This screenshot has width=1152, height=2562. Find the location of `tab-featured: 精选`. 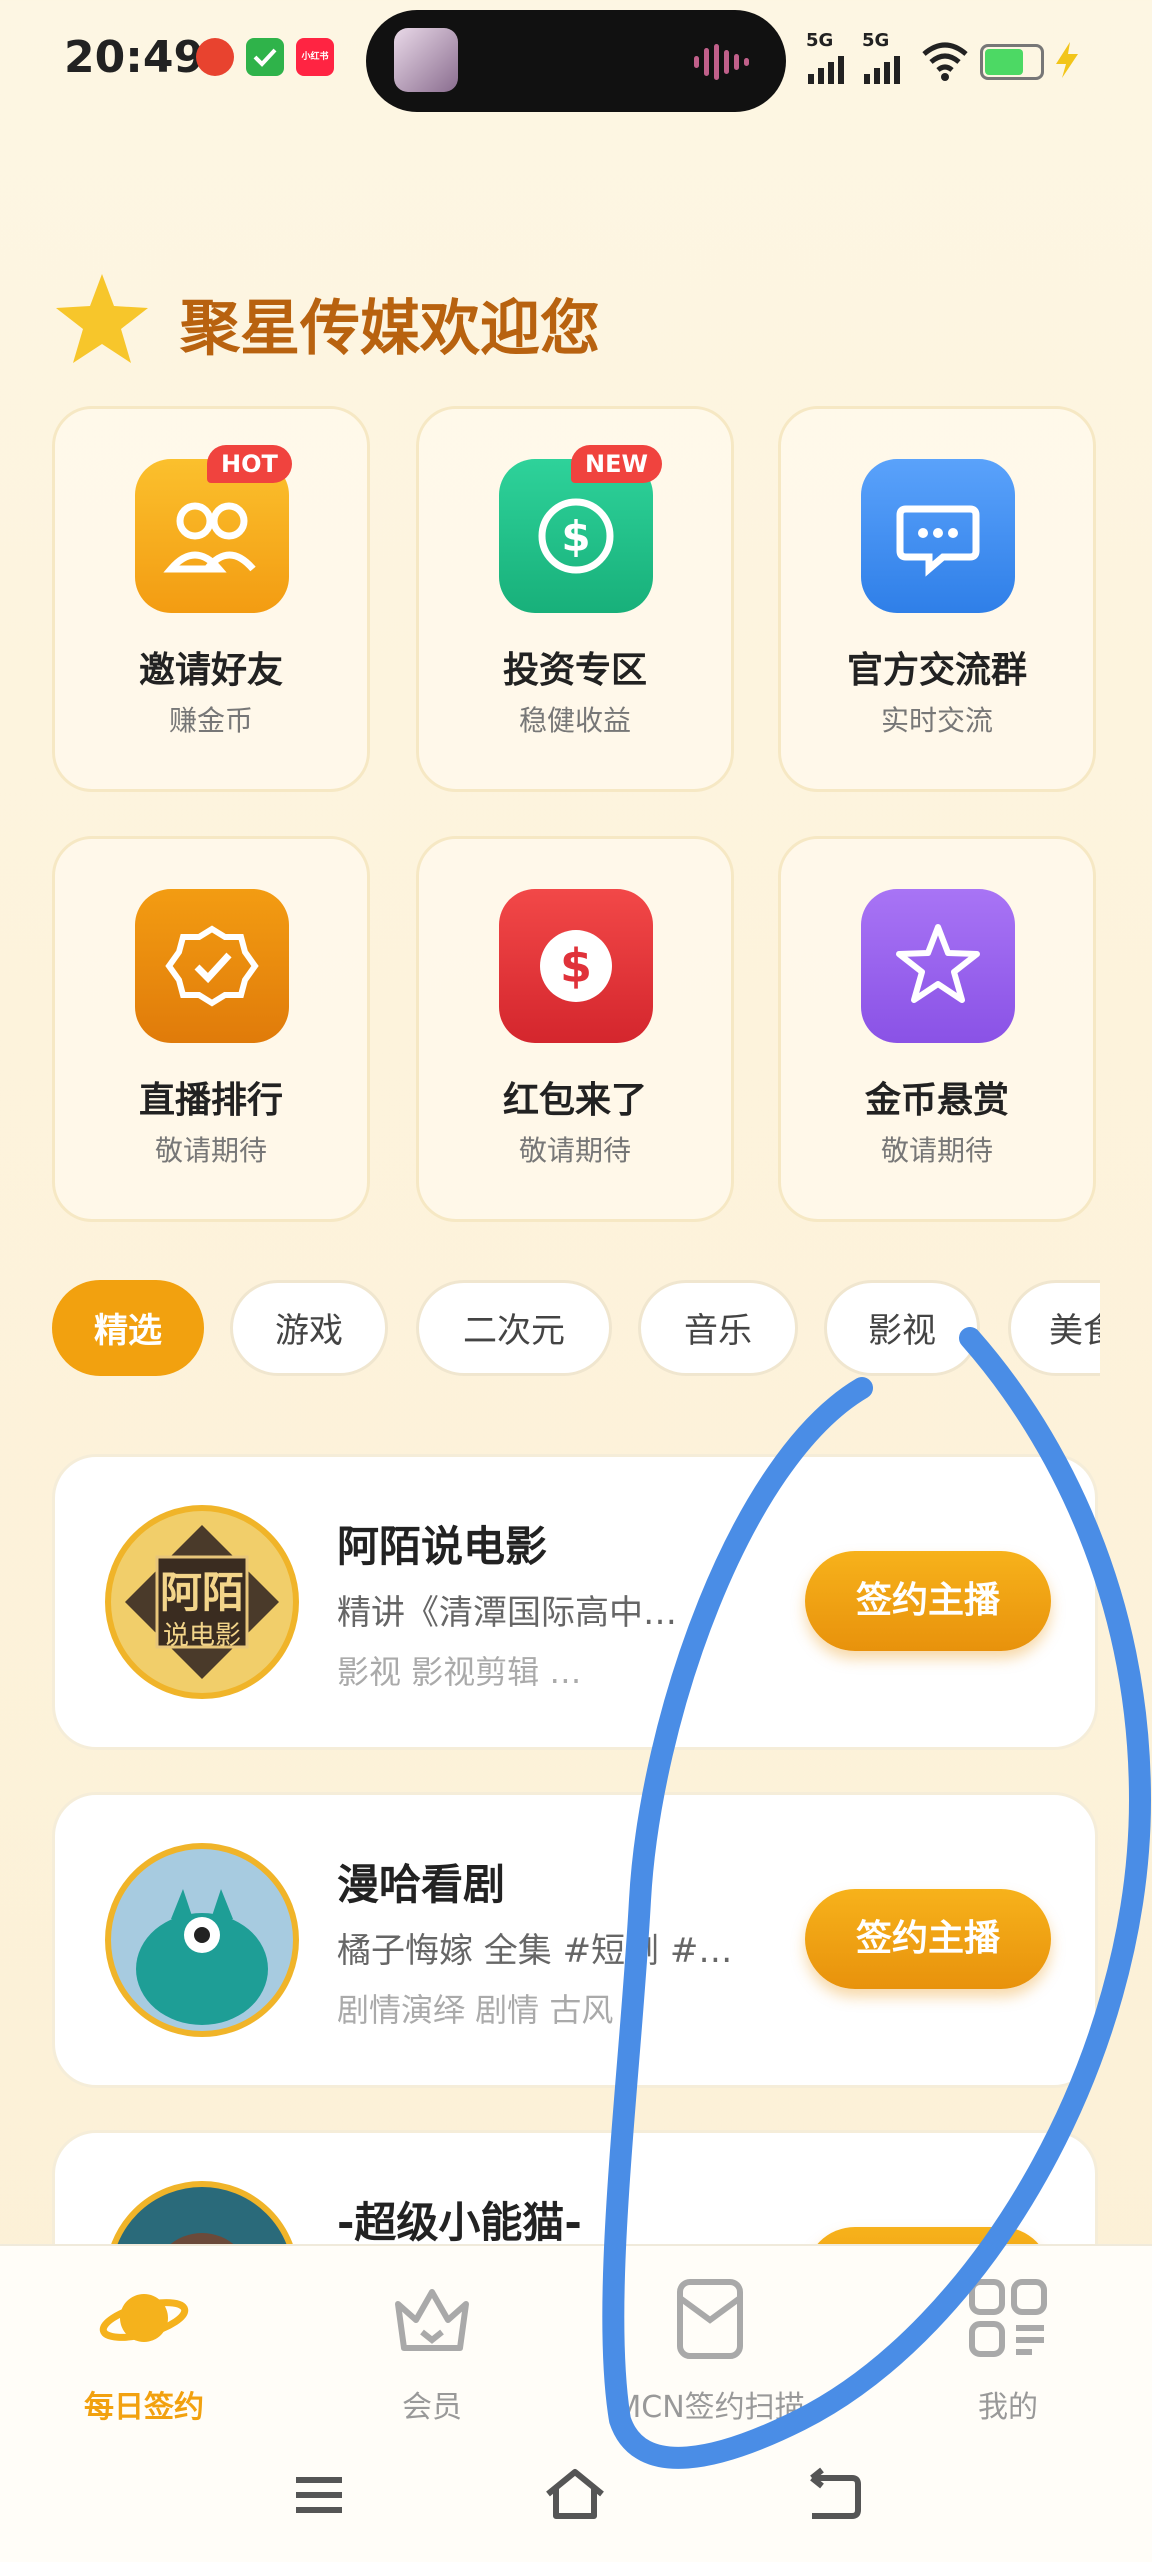

tab-featured: 精选 is located at coordinates (128, 1328).